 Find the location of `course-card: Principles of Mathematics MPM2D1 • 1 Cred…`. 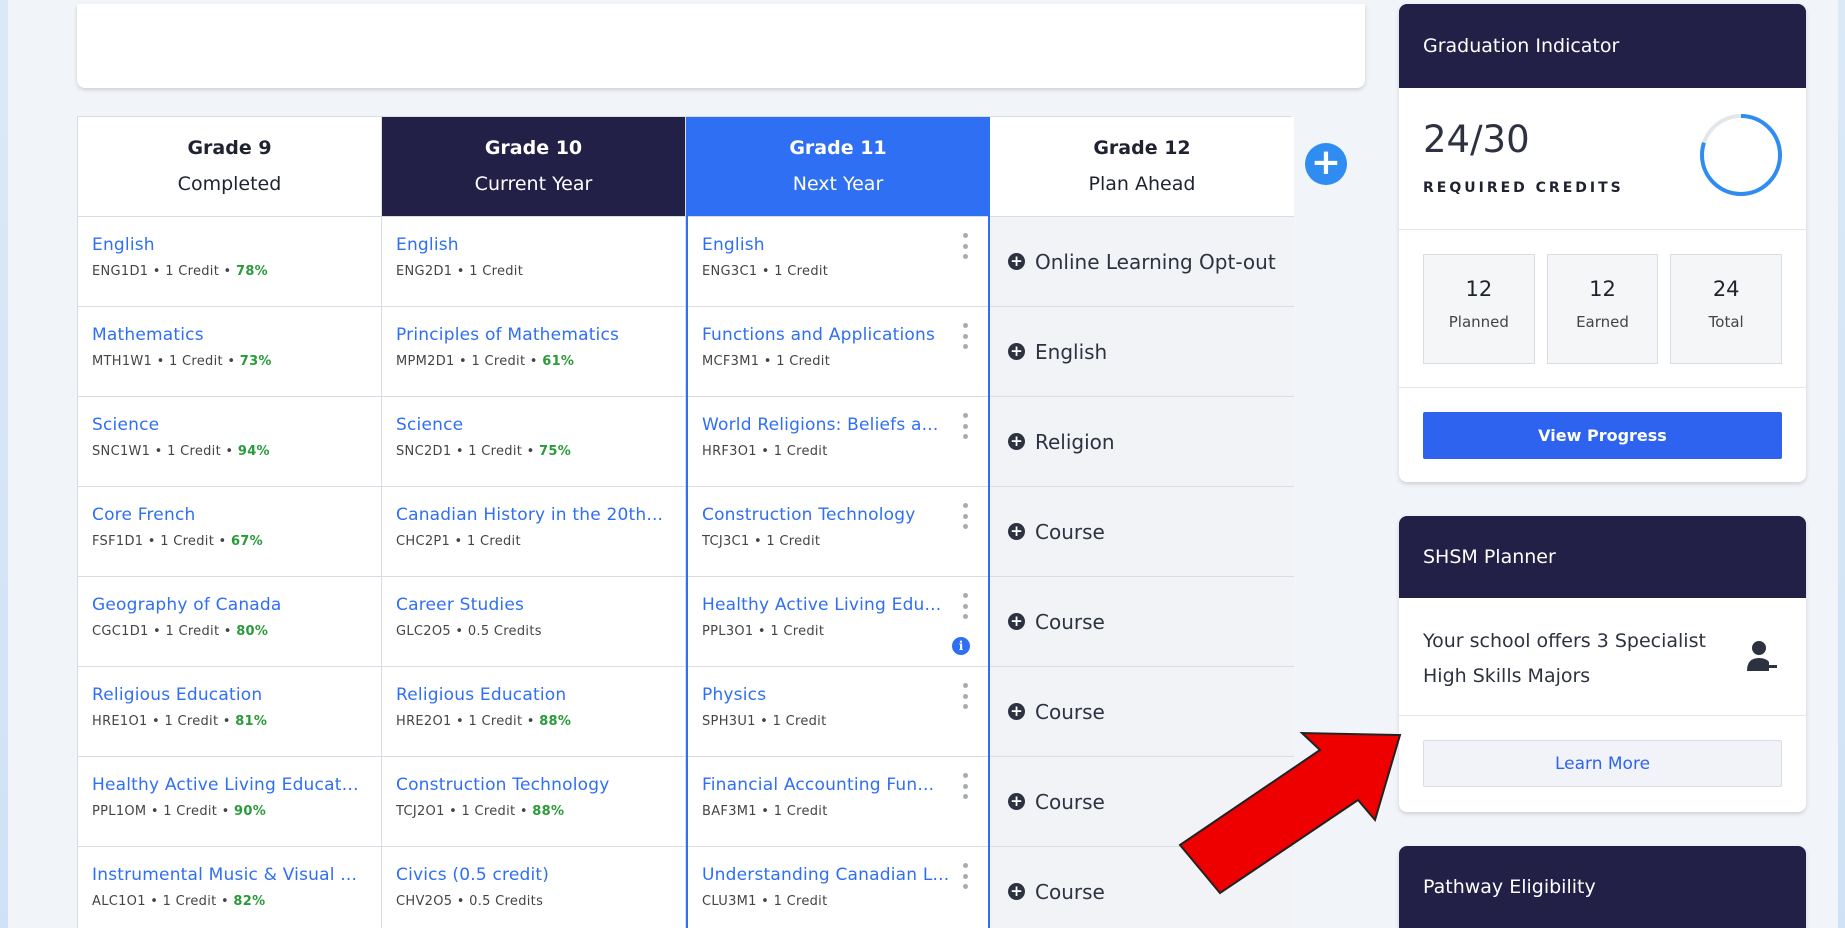

course-card: Principles of Mathematics MPM2D1 • 1 Cred… is located at coordinates (533, 352).